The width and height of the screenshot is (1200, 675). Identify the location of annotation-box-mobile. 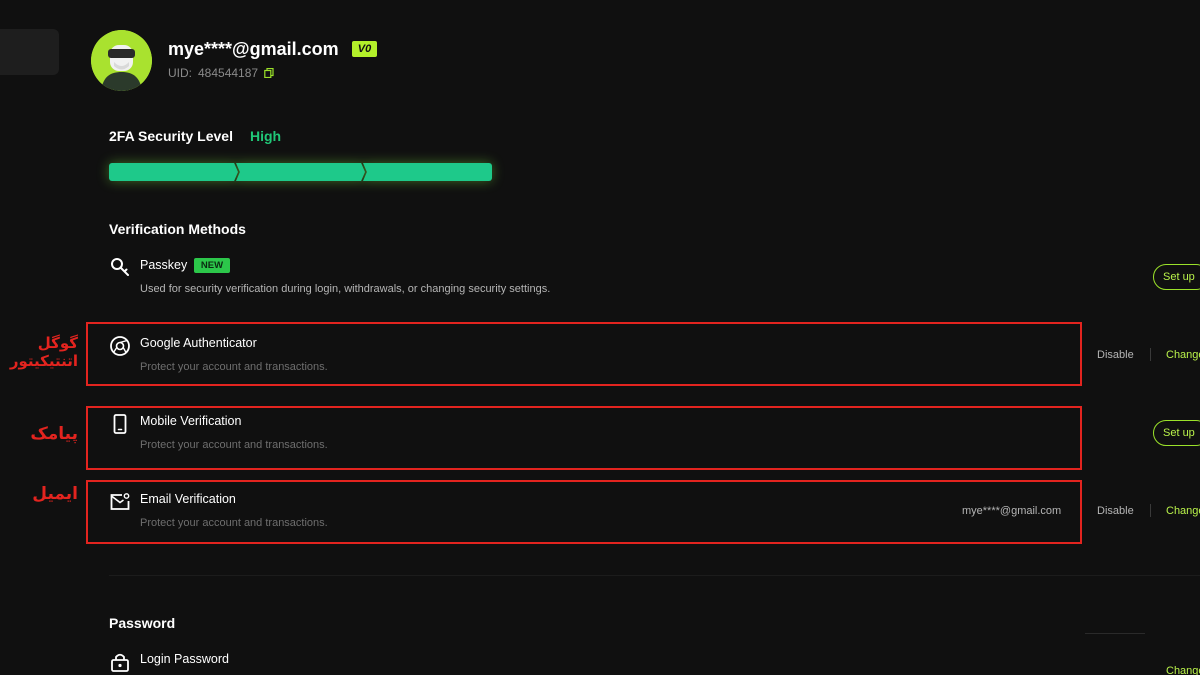
(584, 438).